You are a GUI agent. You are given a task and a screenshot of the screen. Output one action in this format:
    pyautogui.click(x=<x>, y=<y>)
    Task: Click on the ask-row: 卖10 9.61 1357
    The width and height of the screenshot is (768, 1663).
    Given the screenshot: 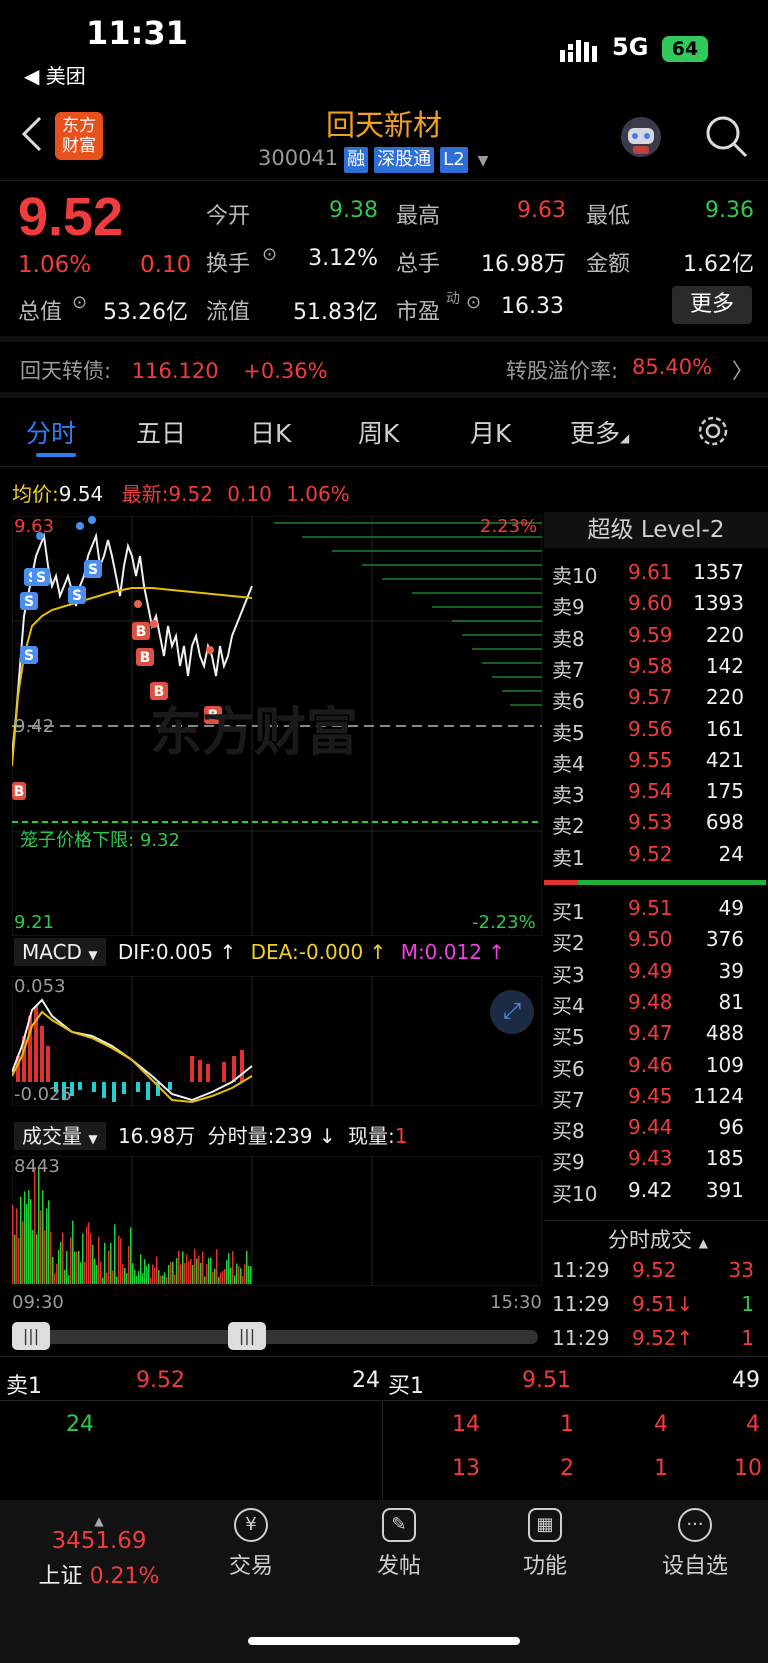 What is the action you would take?
    pyautogui.click(x=656, y=575)
    